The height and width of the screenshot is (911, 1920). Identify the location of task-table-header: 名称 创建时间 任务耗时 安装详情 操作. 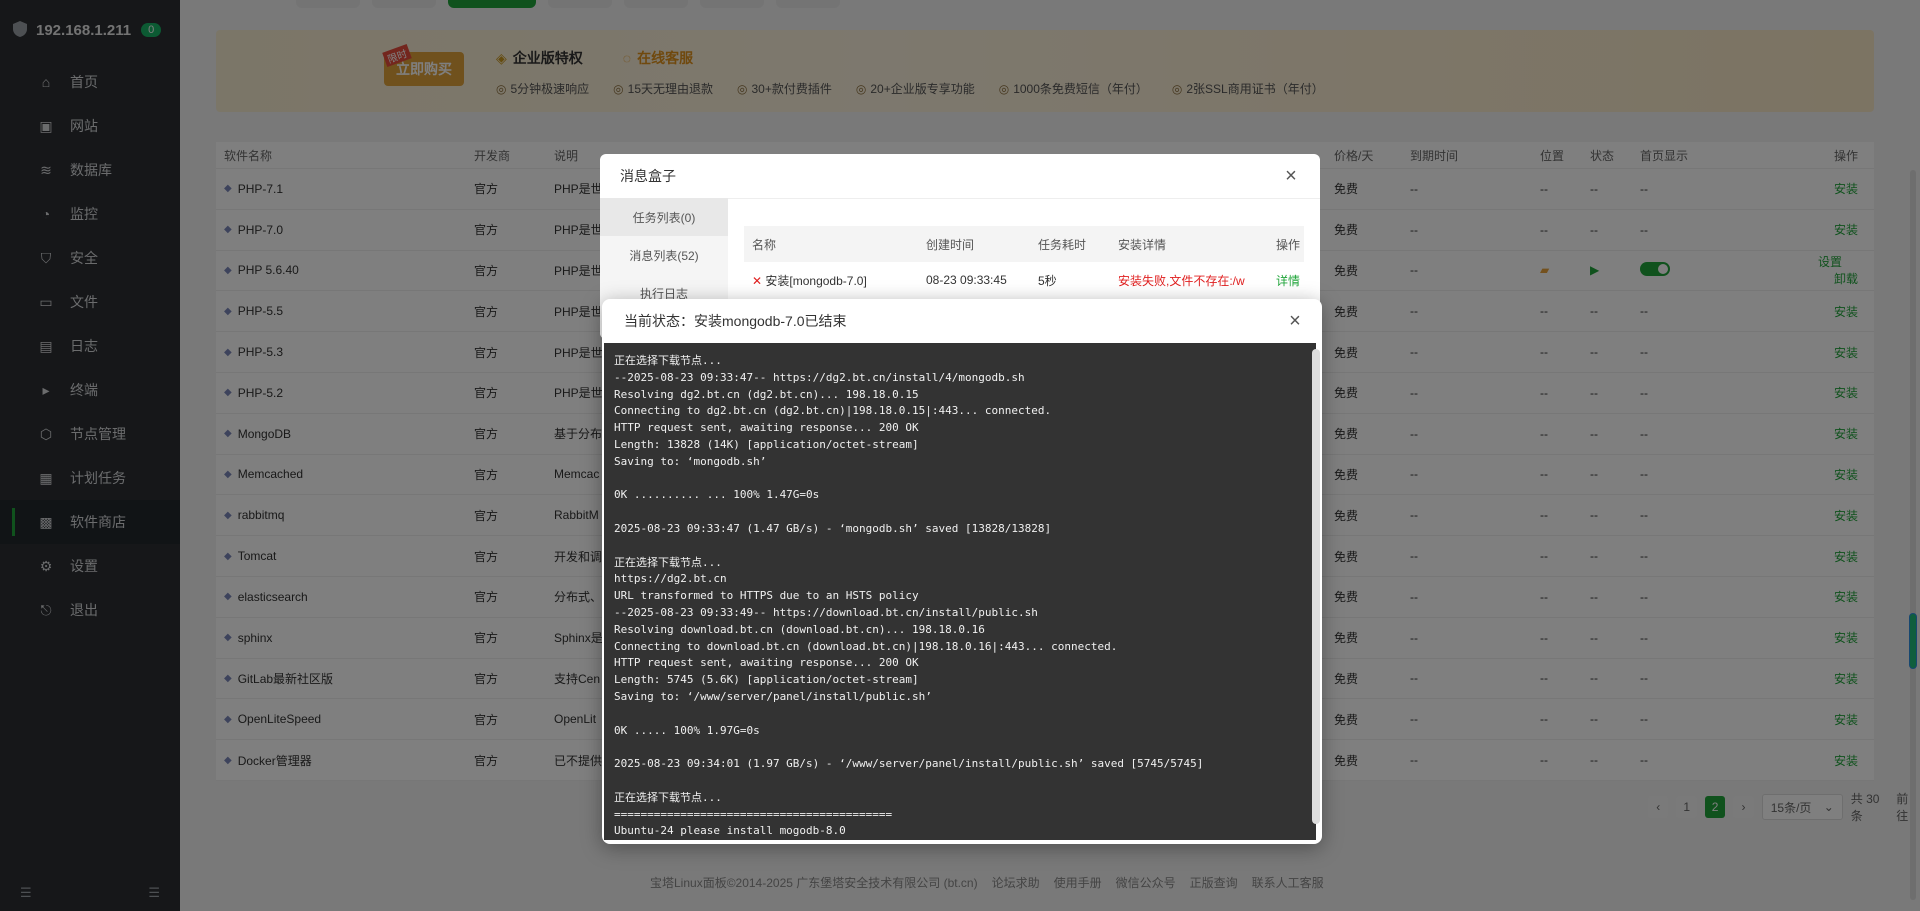
(1024, 244).